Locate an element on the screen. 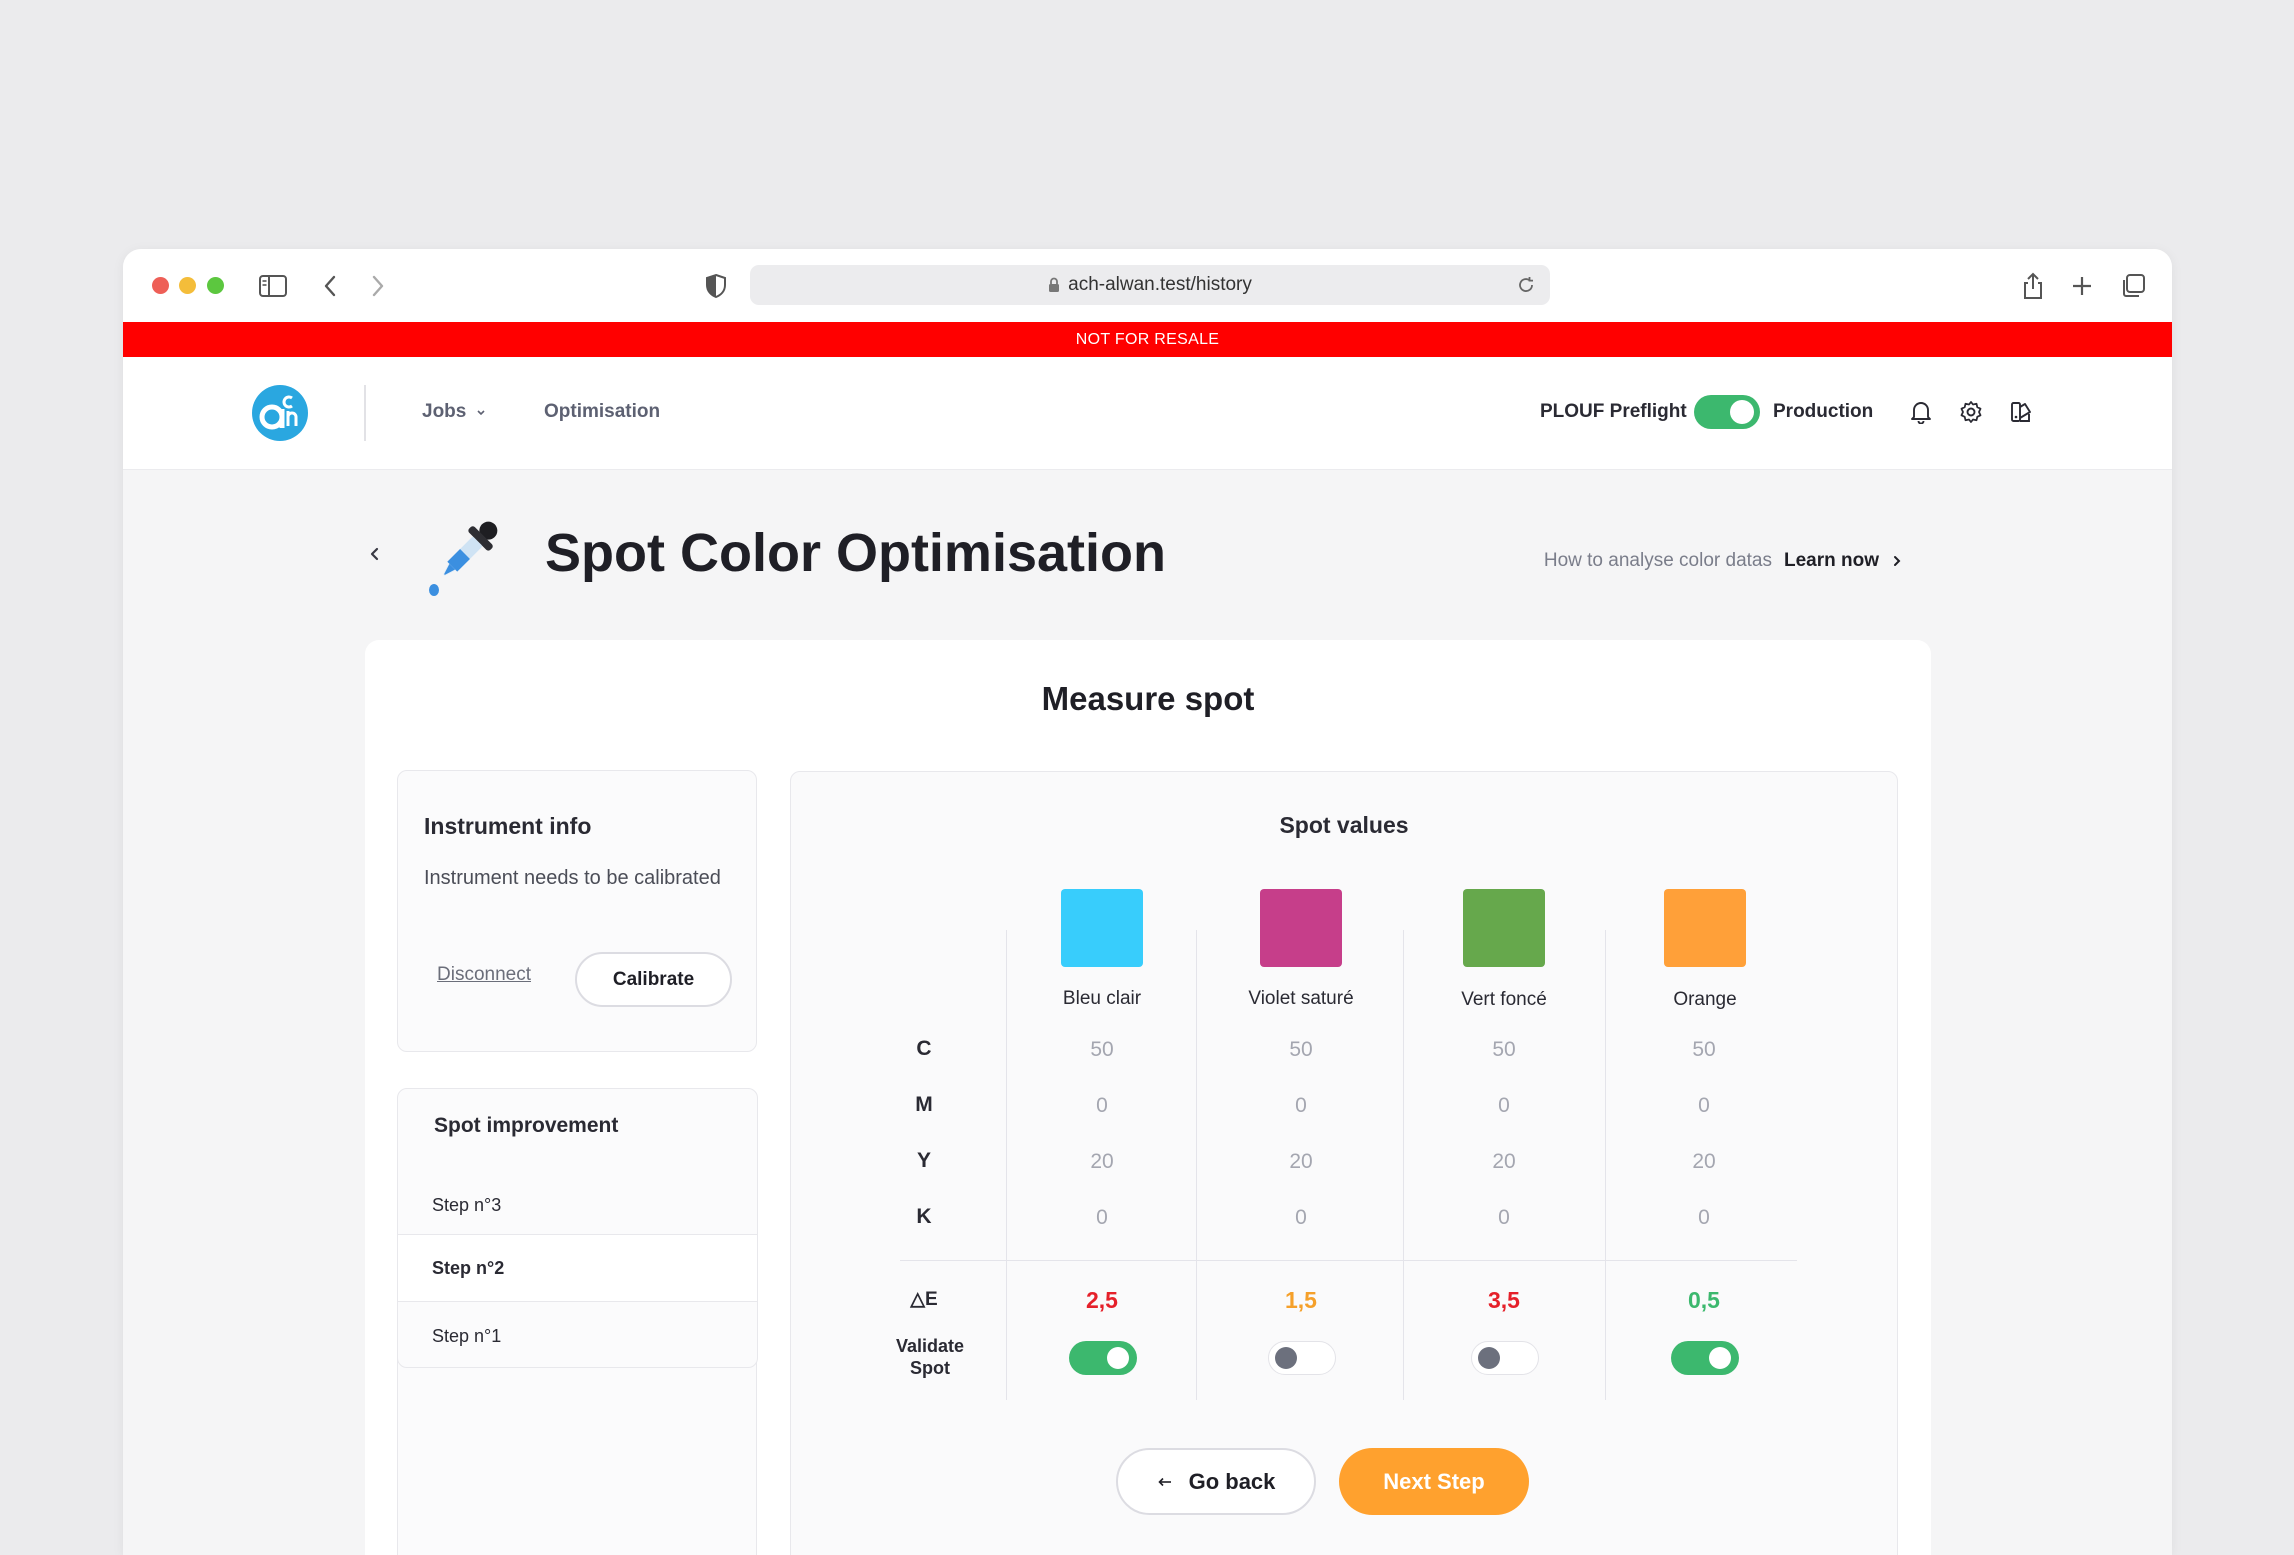  instrument-title: Instrument info is located at coordinates (508, 826).